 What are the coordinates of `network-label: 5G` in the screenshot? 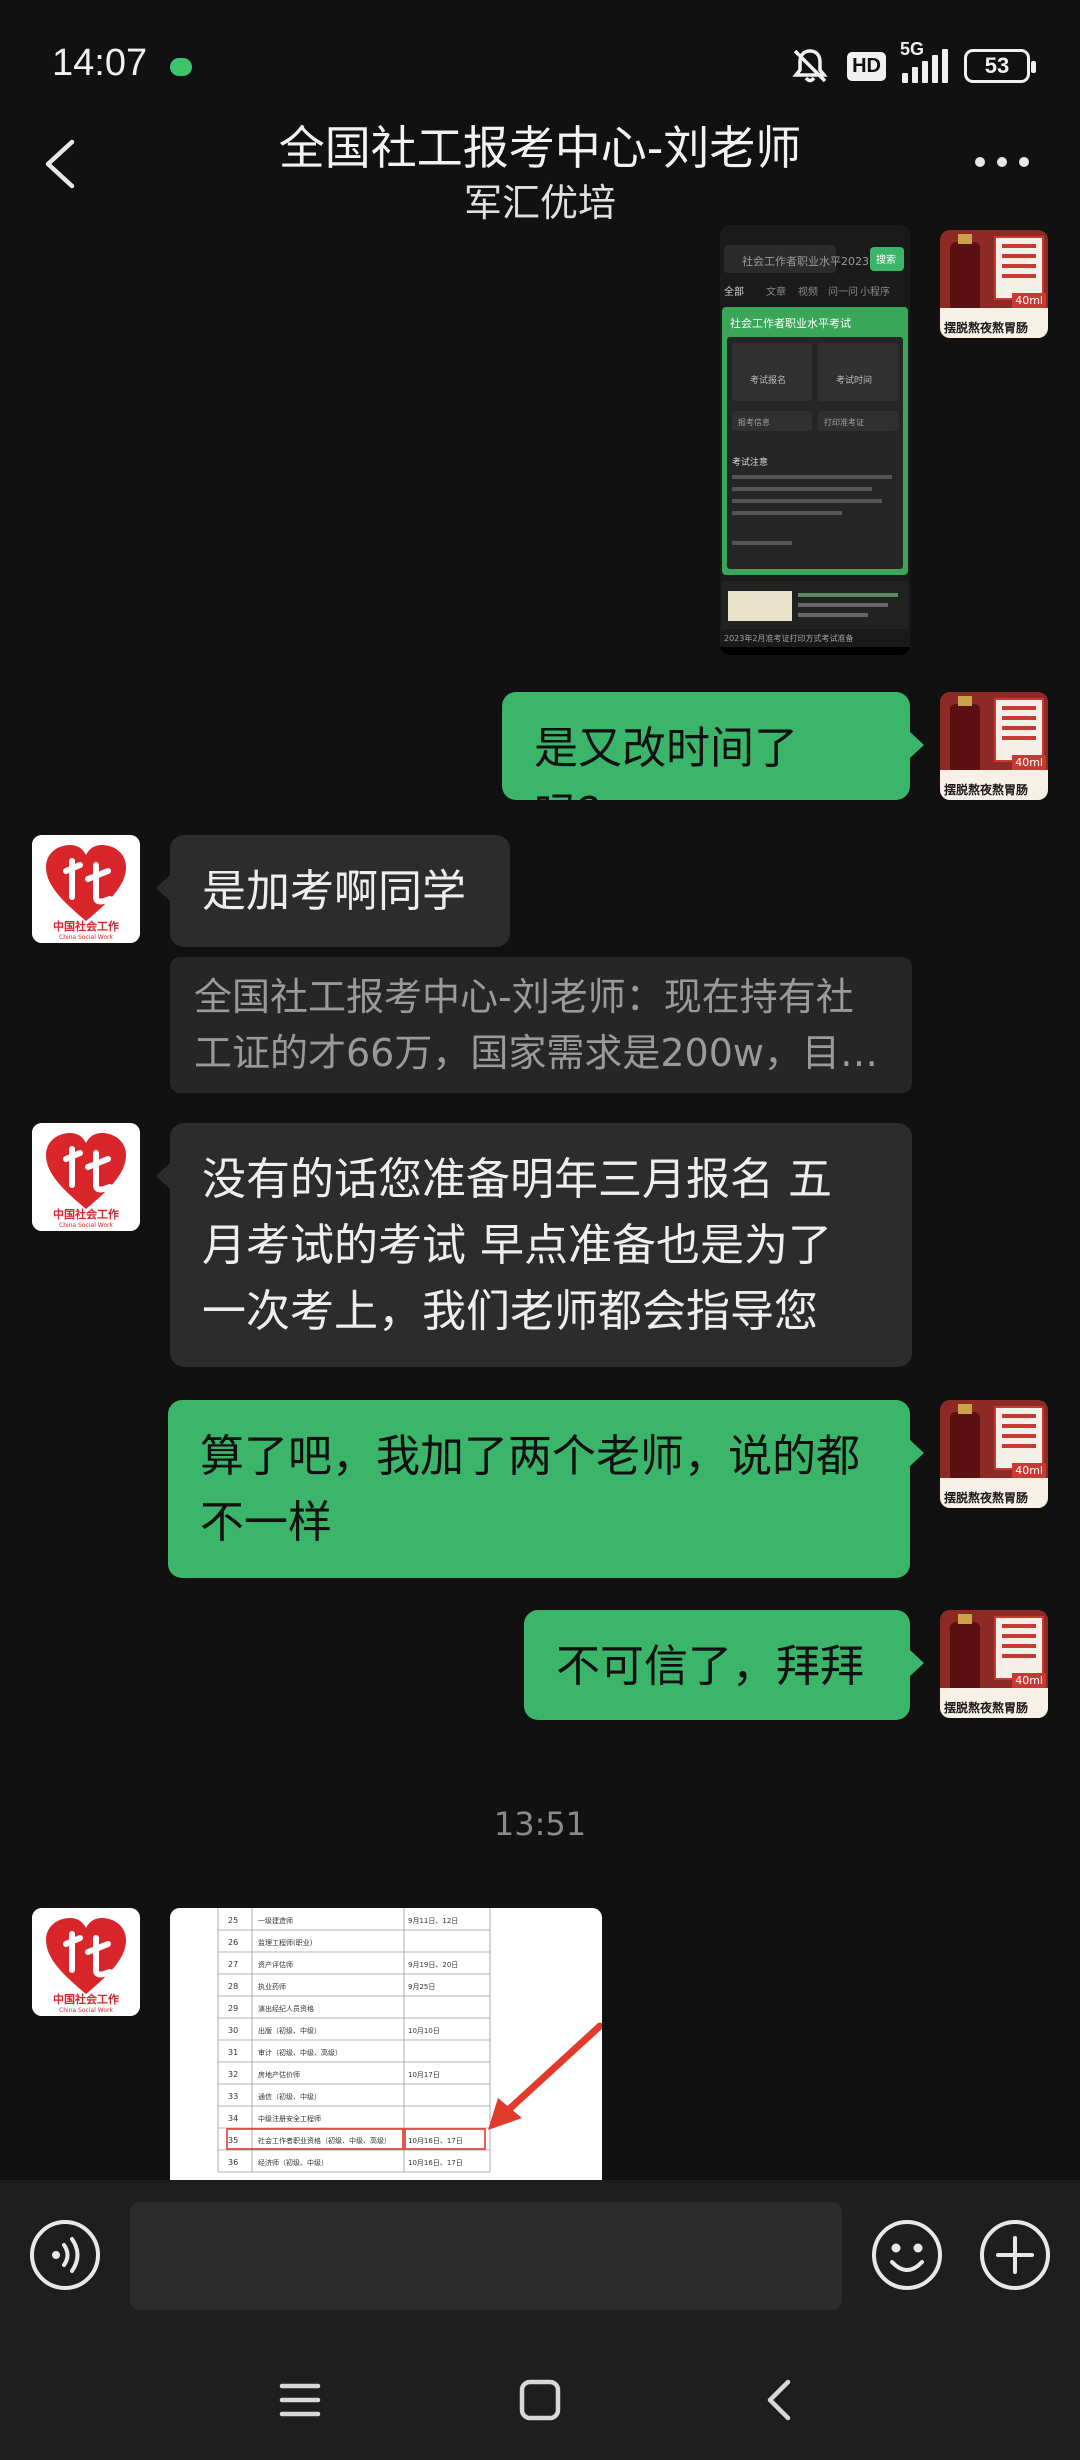 It's located at (912, 49).